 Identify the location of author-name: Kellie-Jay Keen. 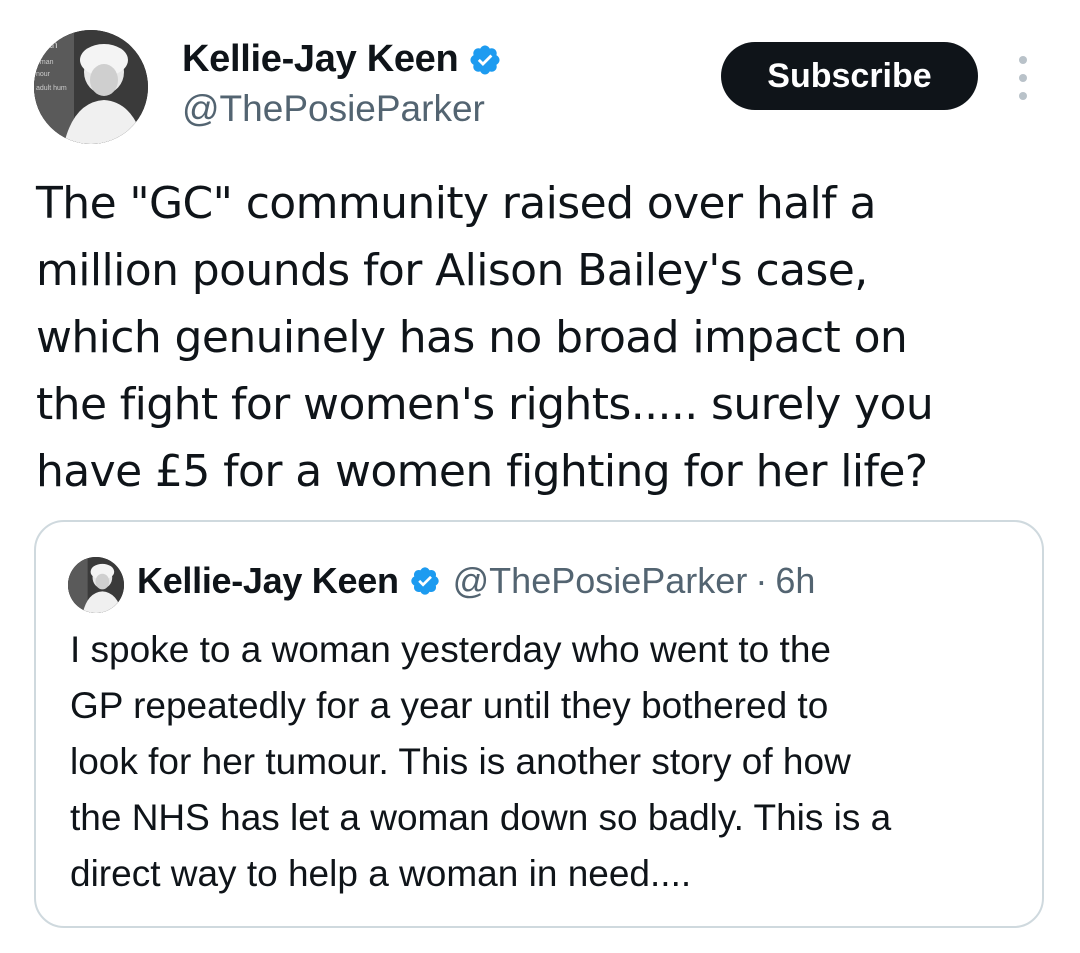
(342, 59).